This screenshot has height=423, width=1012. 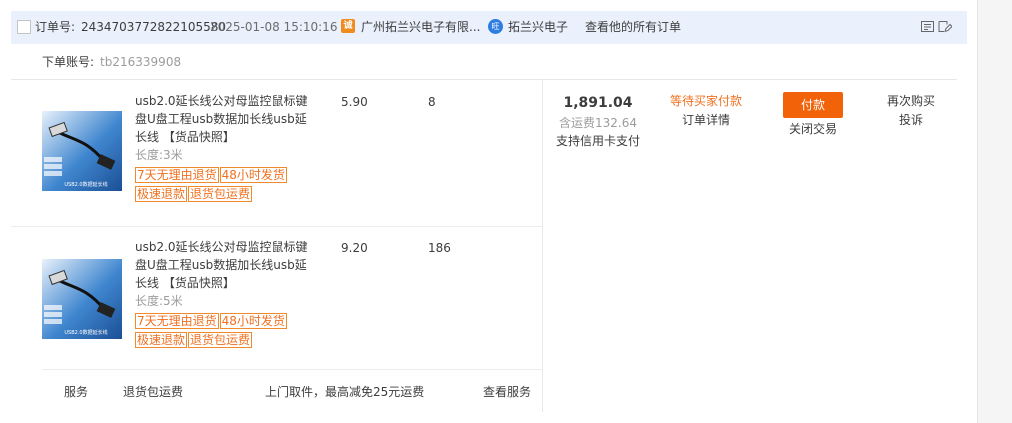 What do you see at coordinates (154, 27) in the screenshot?
I see `order-no: 2434703772822105580` at bounding box center [154, 27].